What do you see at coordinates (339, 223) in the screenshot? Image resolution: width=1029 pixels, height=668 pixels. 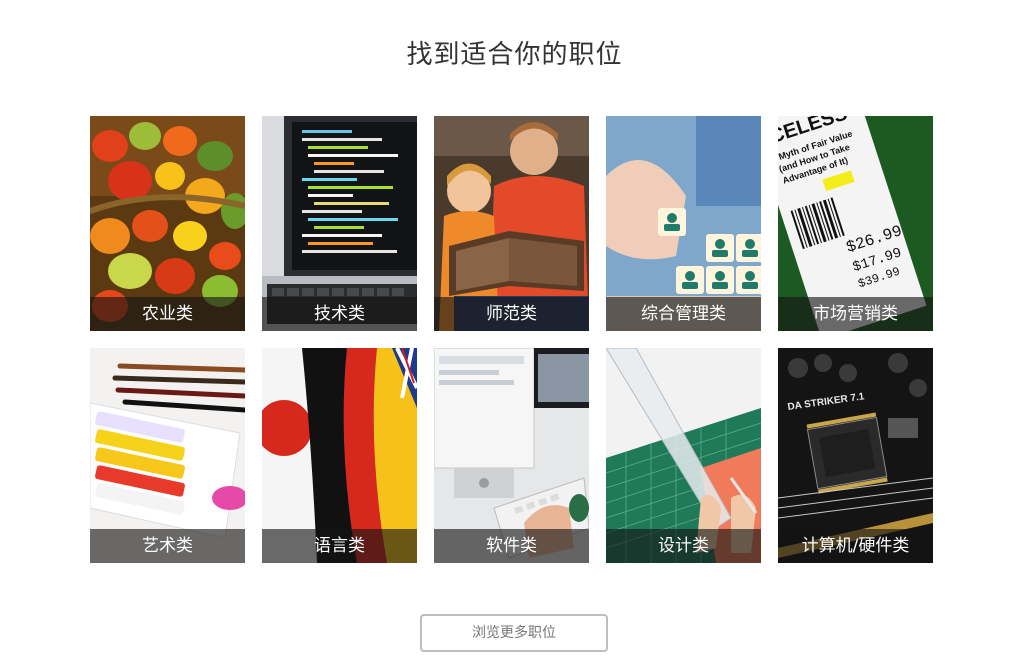 I see `category-tile-technology: 技术类` at bounding box center [339, 223].